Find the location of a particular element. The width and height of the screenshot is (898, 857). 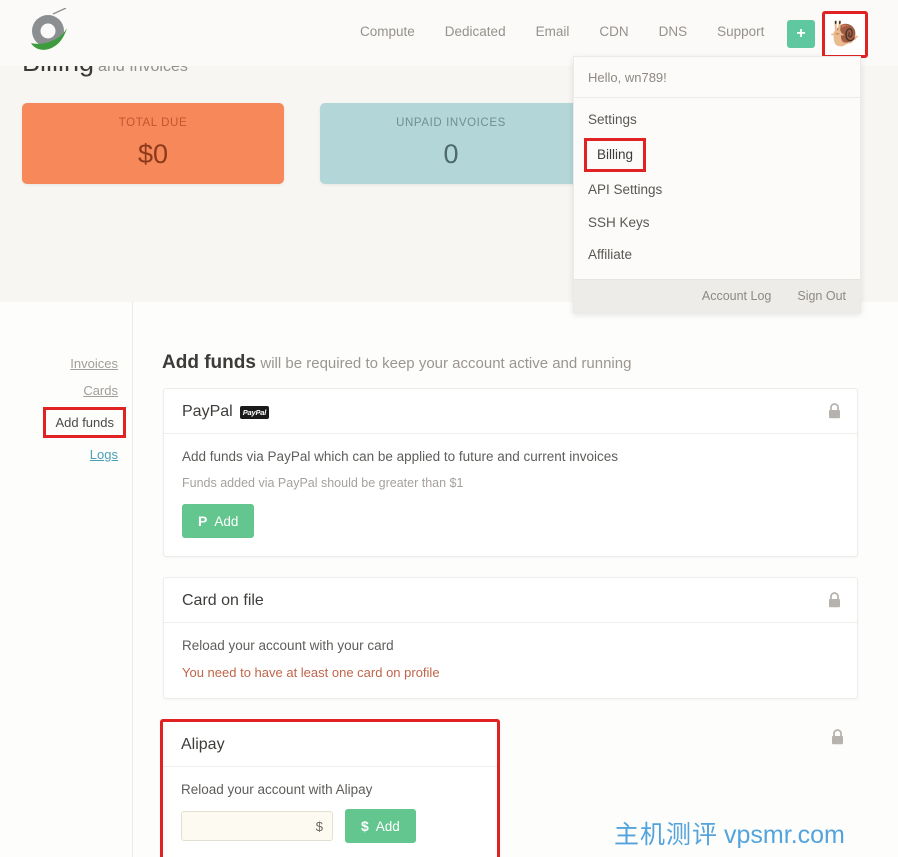

sidebar-item-logs: Logs is located at coordinates (66, 454).